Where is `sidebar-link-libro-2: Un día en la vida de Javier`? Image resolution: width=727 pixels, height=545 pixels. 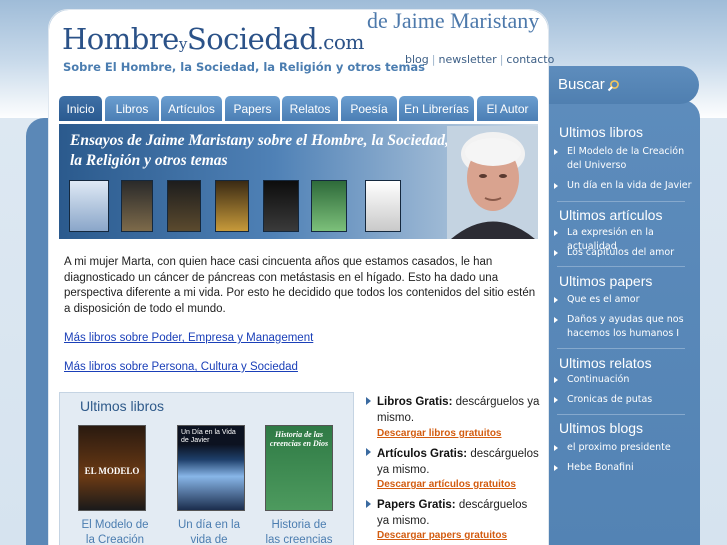
sidebar-link-libro-2: Un día en la vida de Javier is located at coordinates (632, 186).